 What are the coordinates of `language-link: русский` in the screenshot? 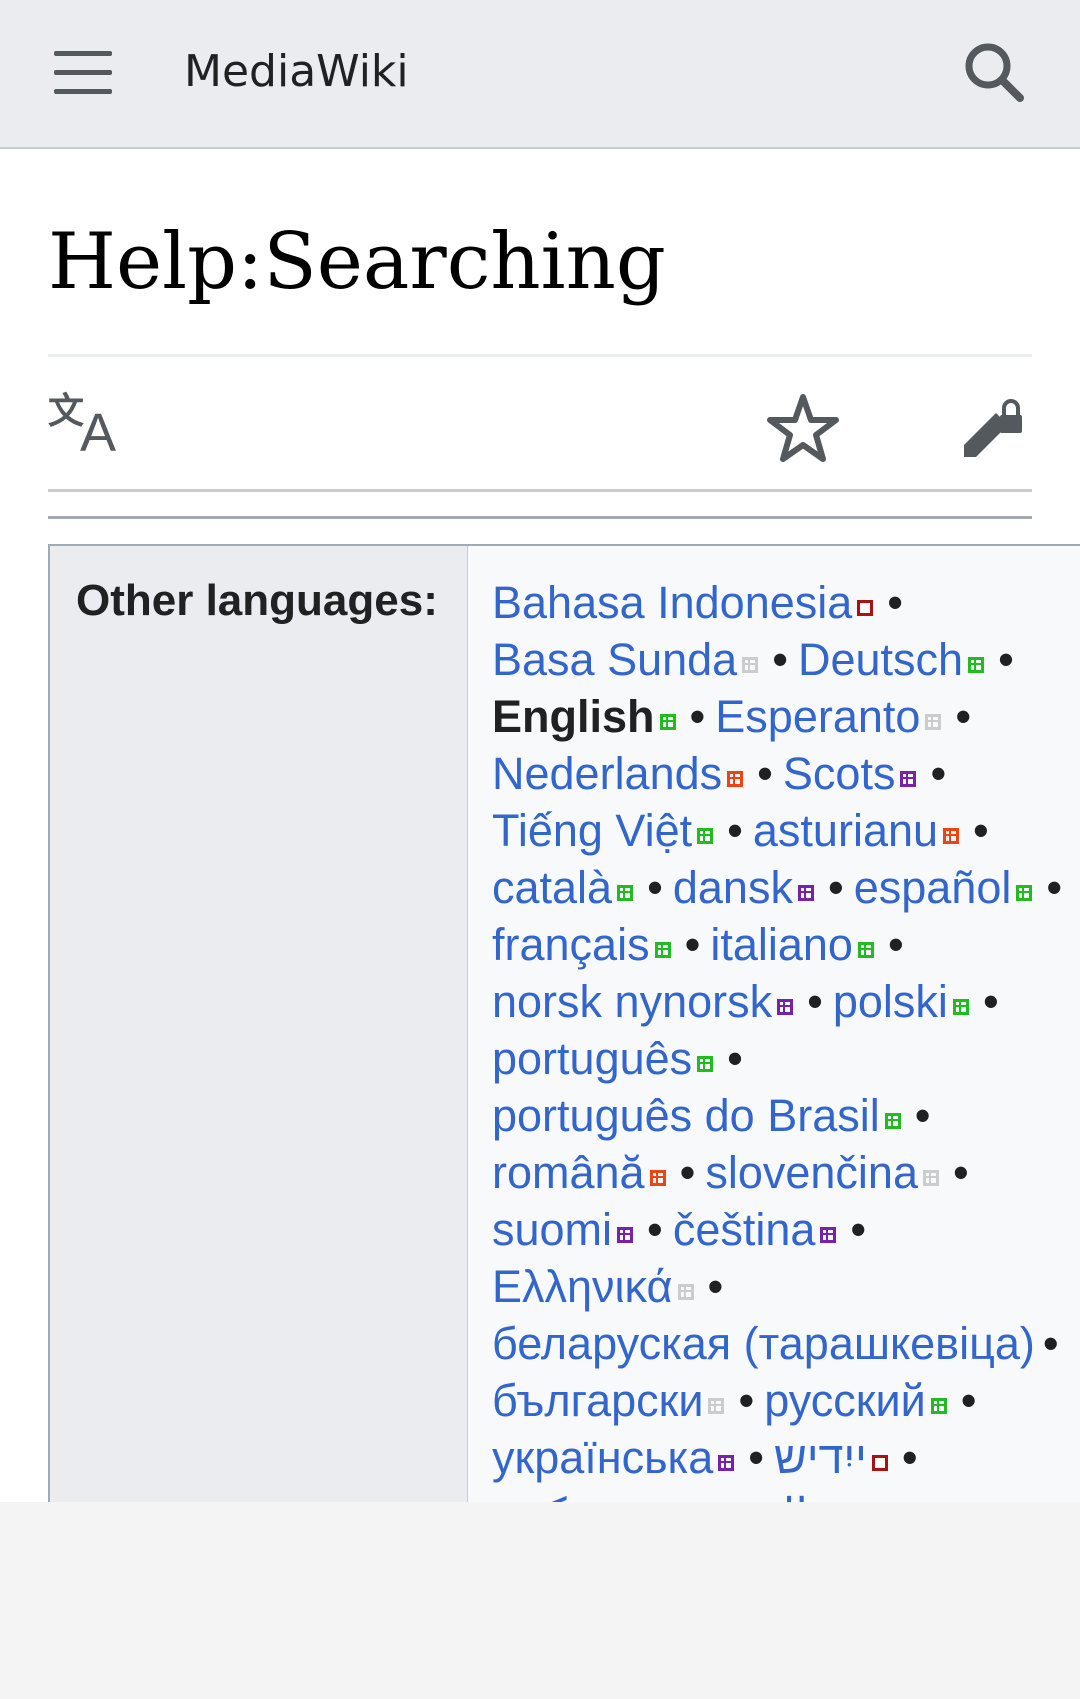 It's located at (844, 1400).